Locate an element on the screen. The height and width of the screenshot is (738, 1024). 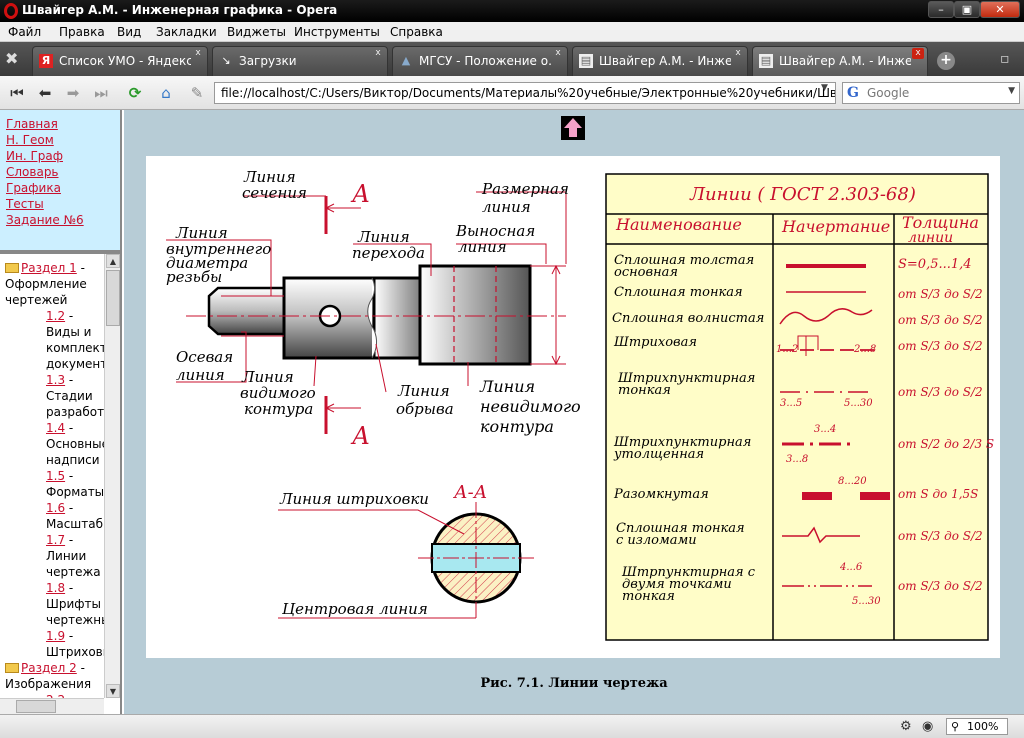
nav-link-geom: Н. Геом is located at coordinates (60, 140).